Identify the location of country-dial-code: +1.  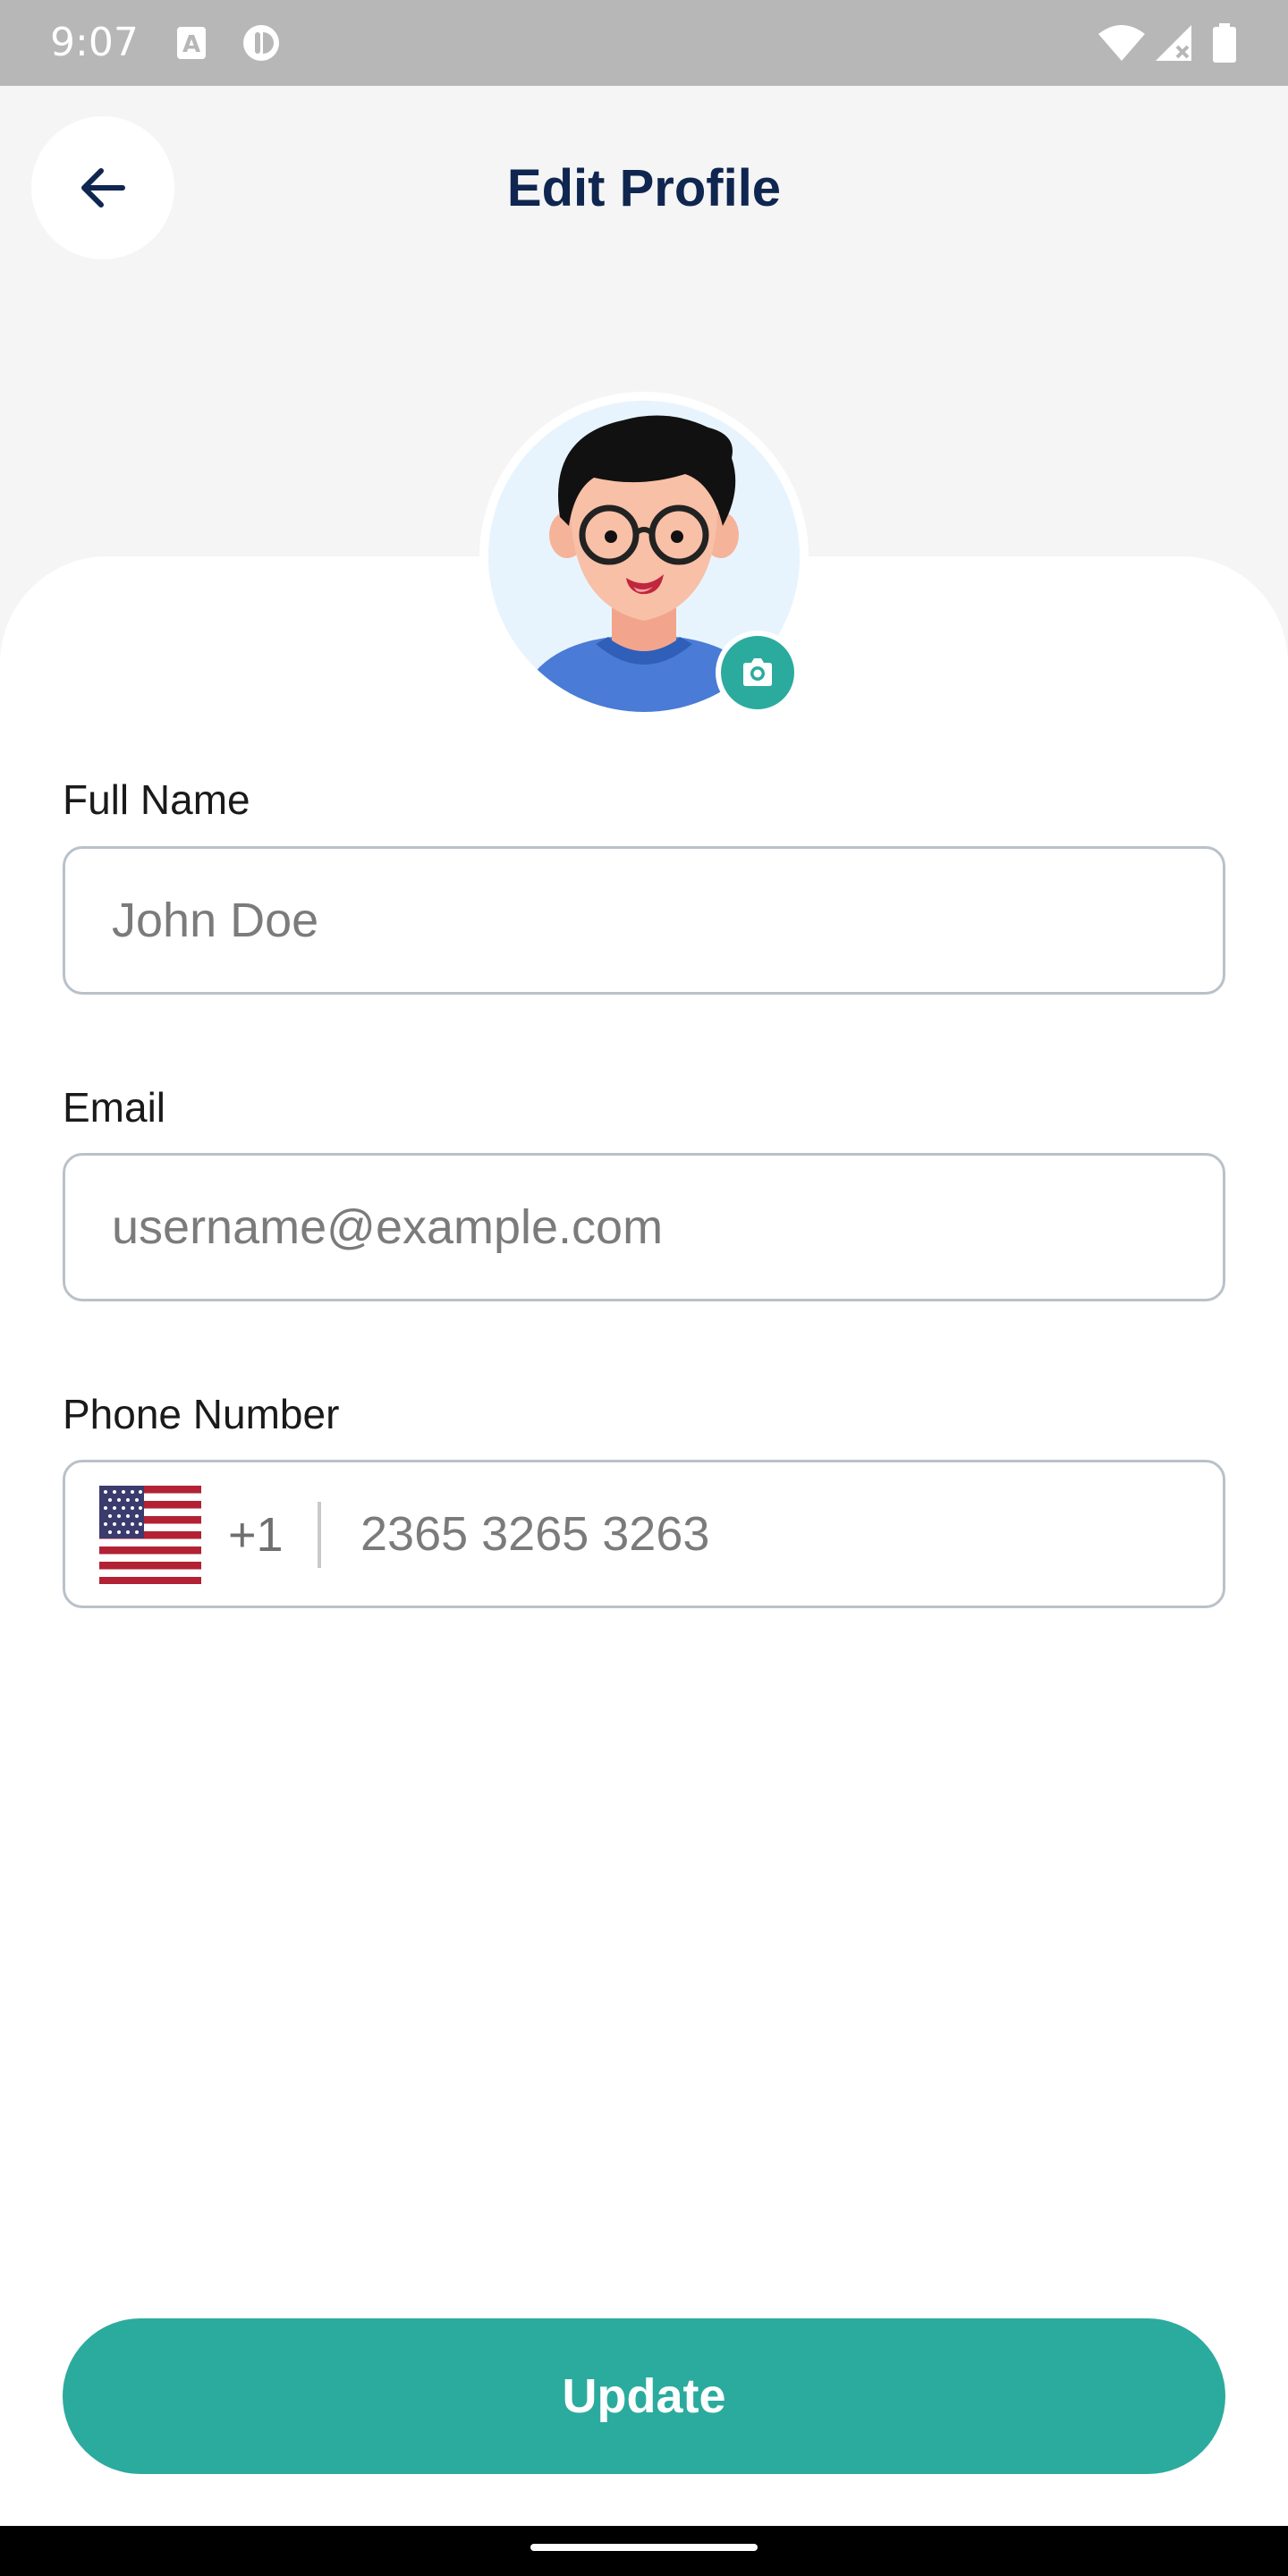
(256, 1535).